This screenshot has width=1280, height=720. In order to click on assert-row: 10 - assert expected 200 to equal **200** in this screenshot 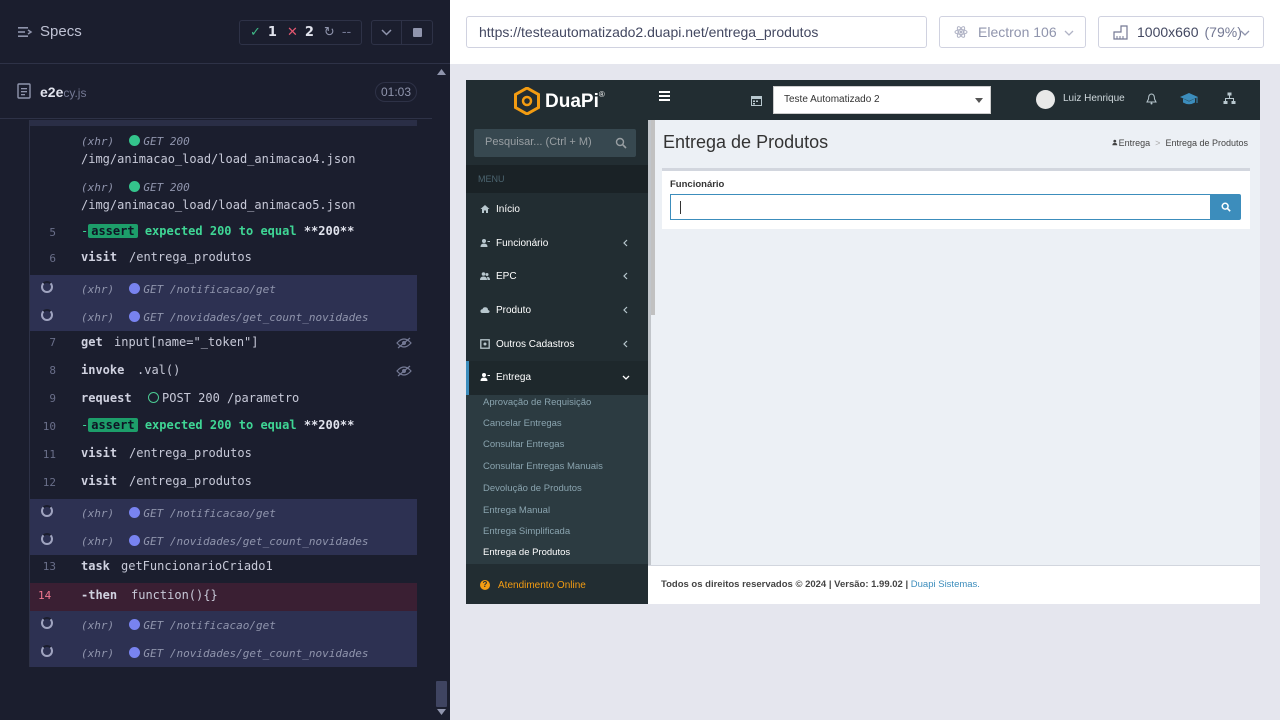, I will do `click(223, 430)`.